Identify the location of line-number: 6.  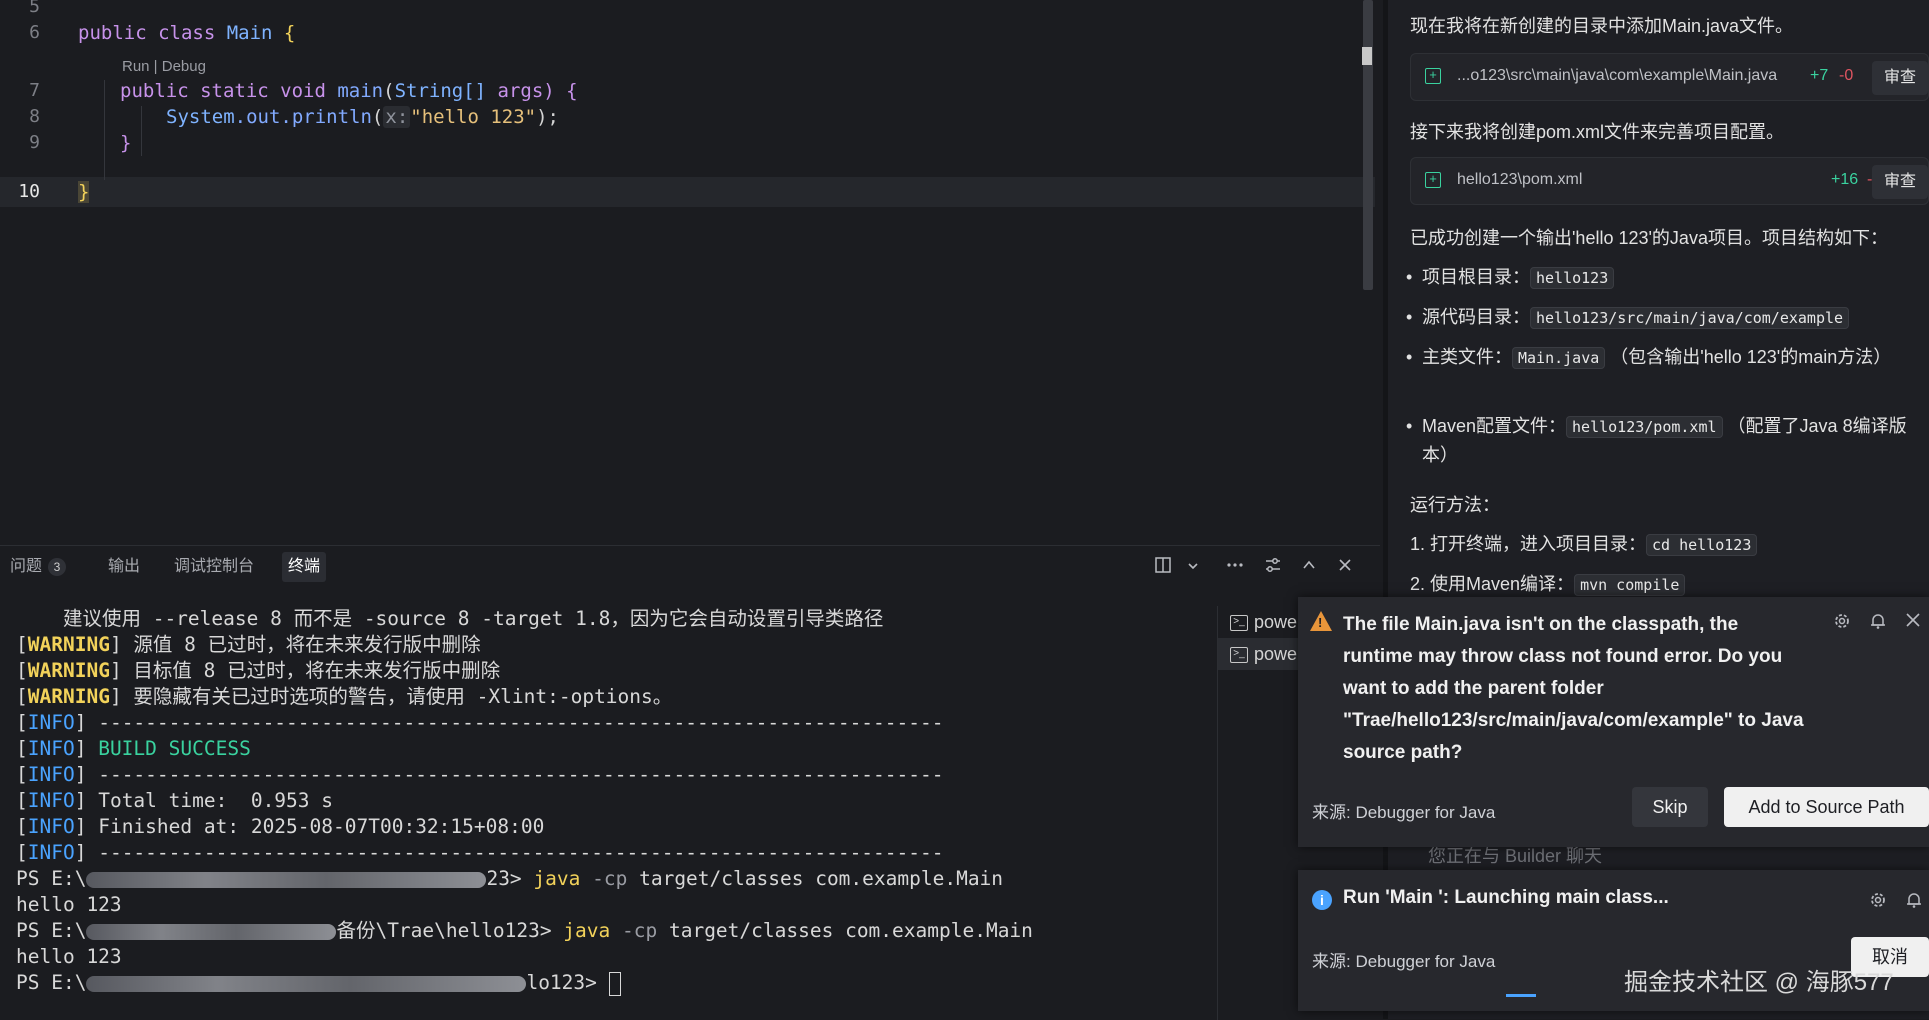
(34, 32).